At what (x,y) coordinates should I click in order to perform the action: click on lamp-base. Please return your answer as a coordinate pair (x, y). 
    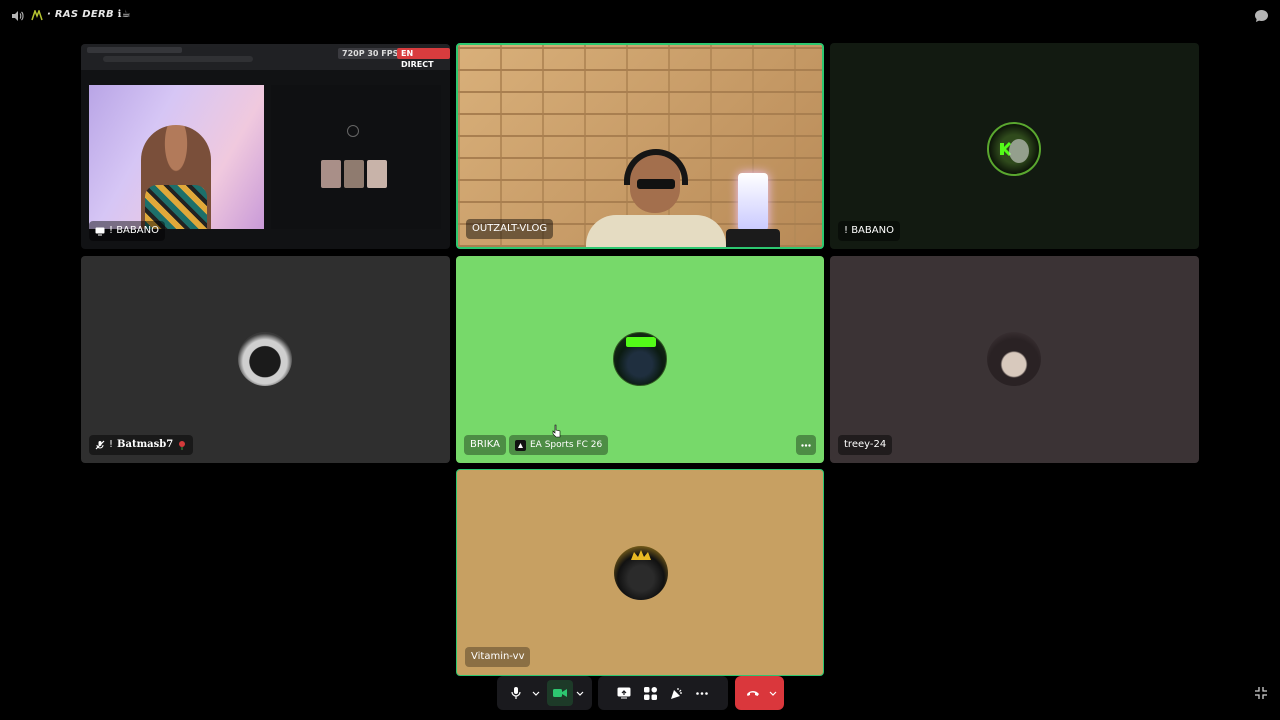
    Looking at the image, I should click on (753, 238).